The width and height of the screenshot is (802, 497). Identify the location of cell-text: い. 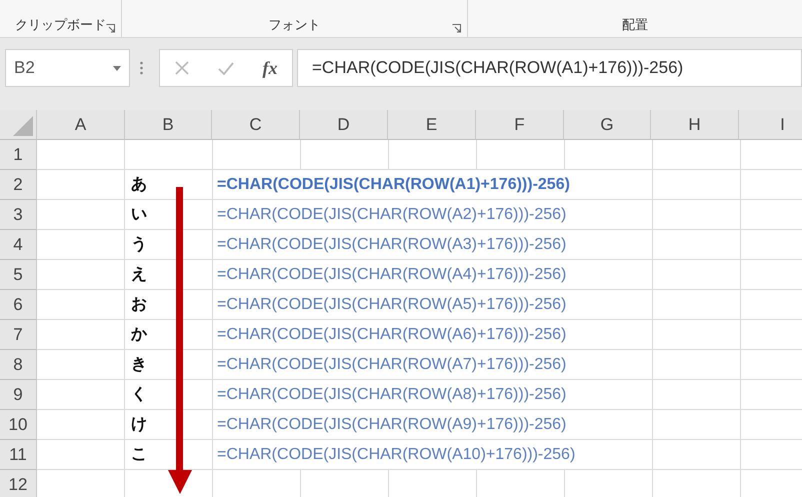
(139, 214).